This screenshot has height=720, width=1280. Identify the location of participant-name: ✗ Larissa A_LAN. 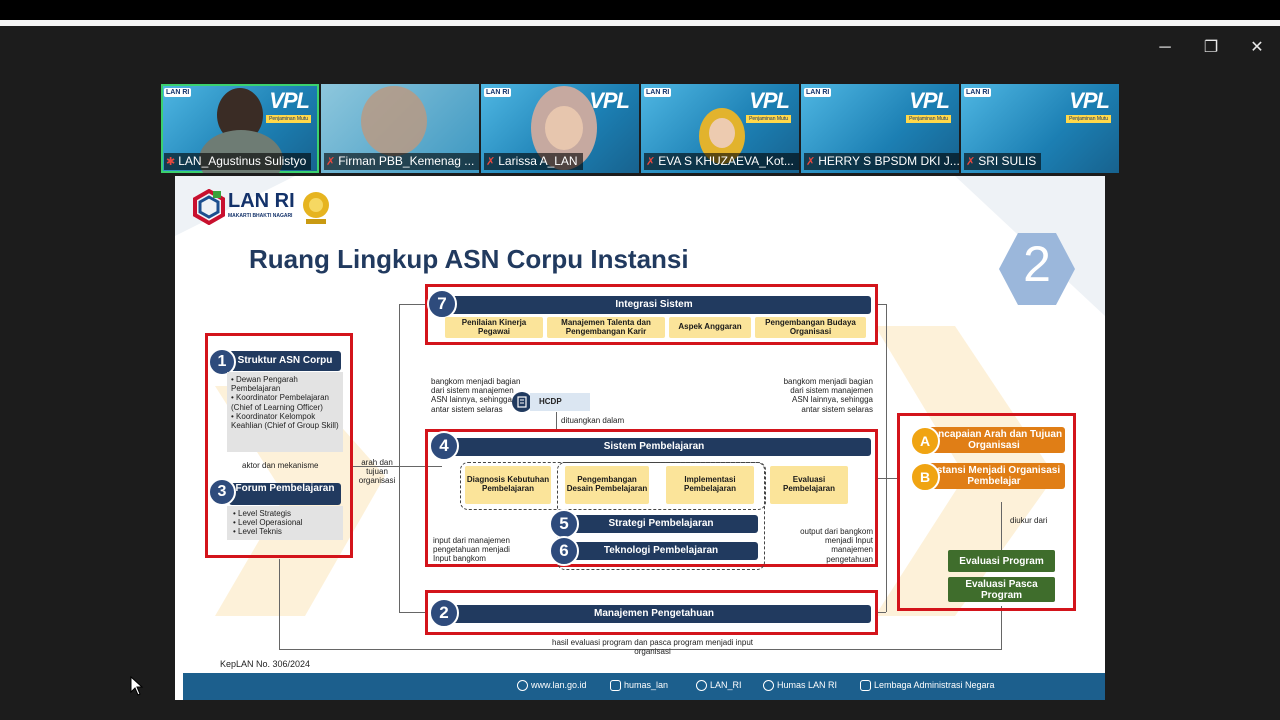
(533, 161).